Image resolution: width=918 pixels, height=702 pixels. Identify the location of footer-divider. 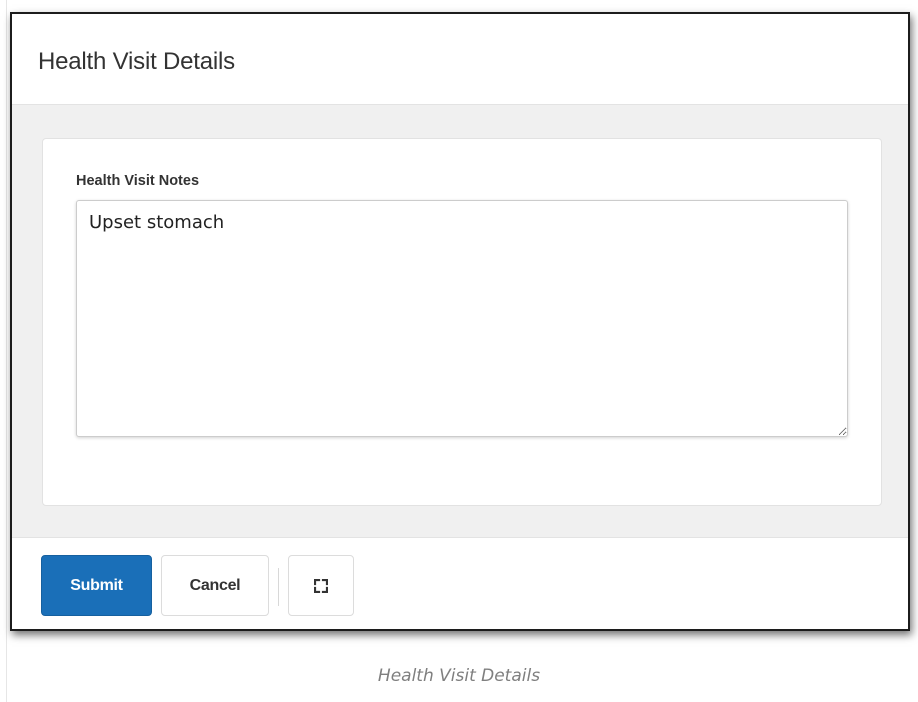
(278, 587).